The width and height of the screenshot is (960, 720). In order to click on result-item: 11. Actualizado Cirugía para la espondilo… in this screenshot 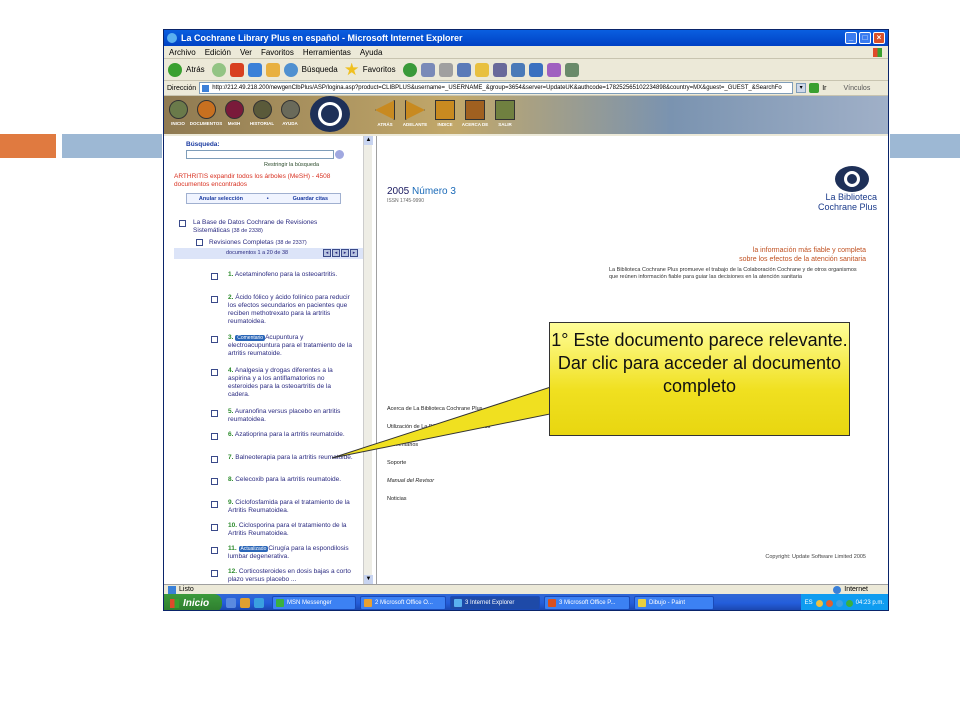, I will do `click(291, 553)`.